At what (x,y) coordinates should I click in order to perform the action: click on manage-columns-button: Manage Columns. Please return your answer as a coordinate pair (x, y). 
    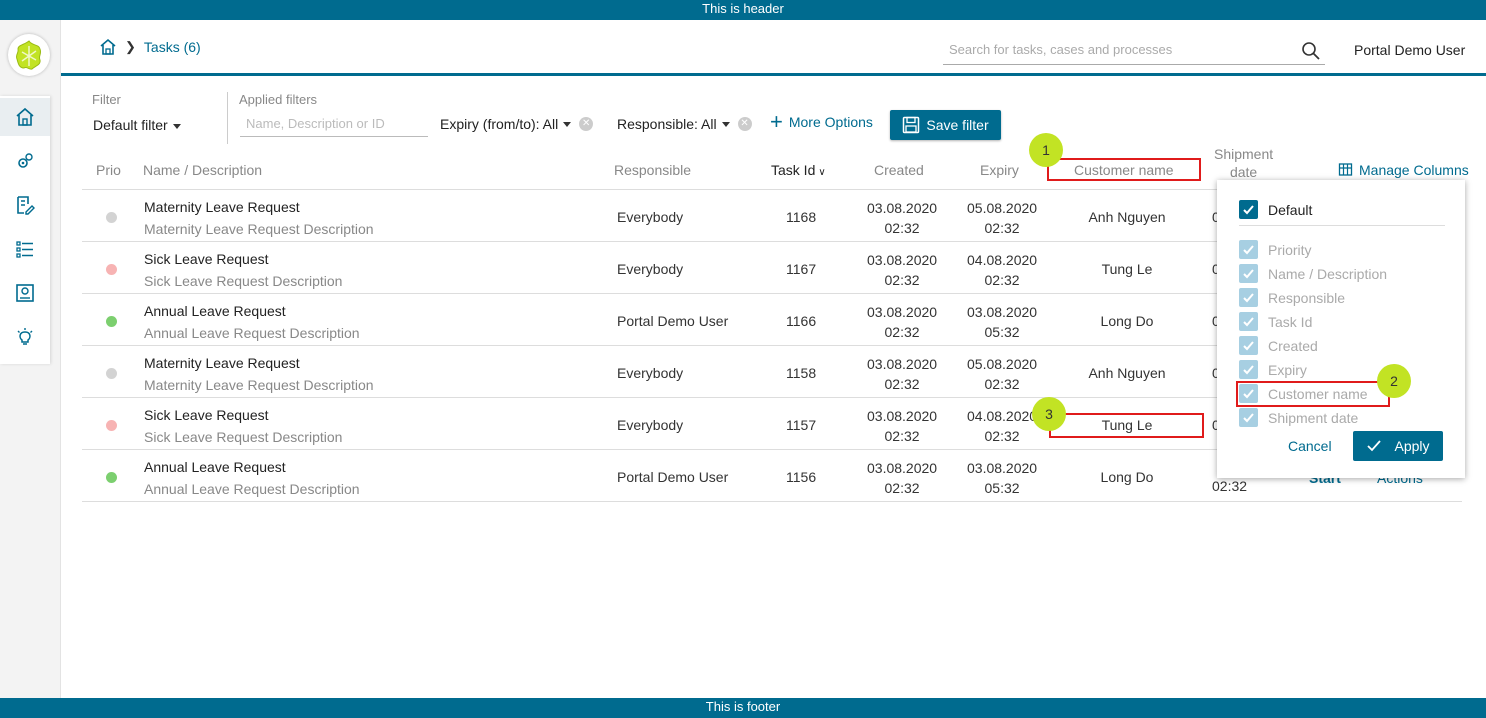
    Looking at the image, I should click on (1403, 170).